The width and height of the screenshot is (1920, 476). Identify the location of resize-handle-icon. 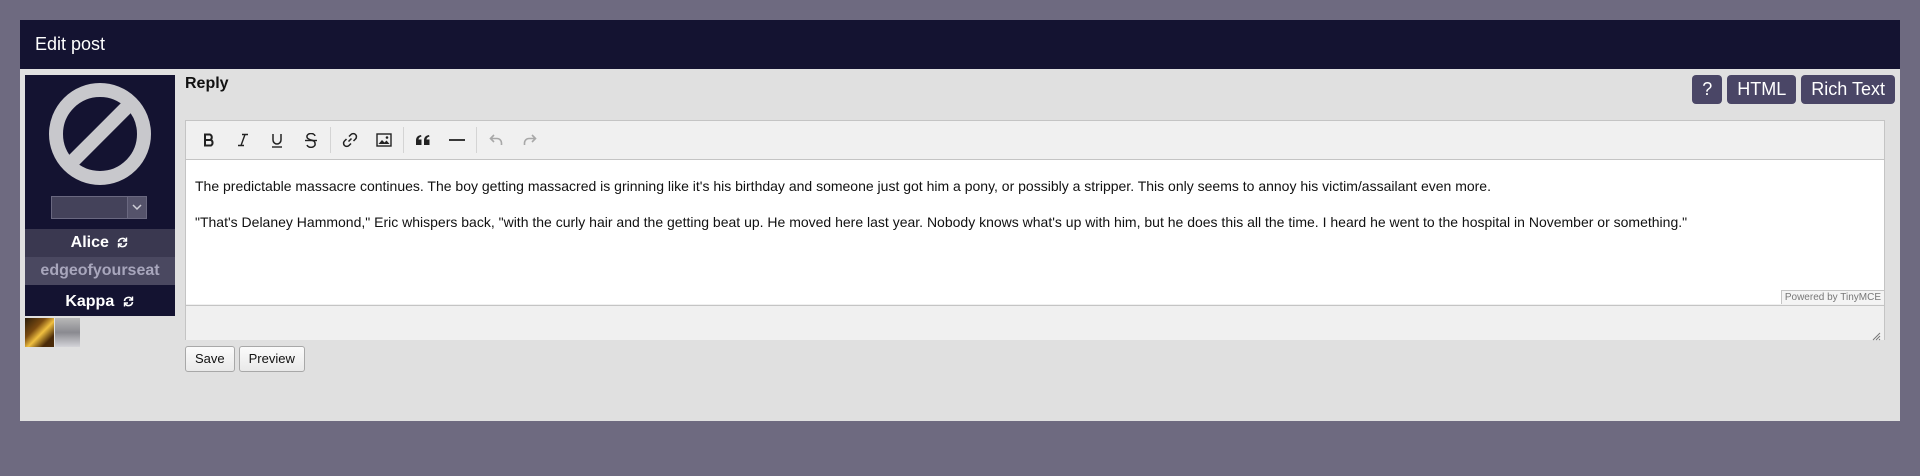
(1876, 334).